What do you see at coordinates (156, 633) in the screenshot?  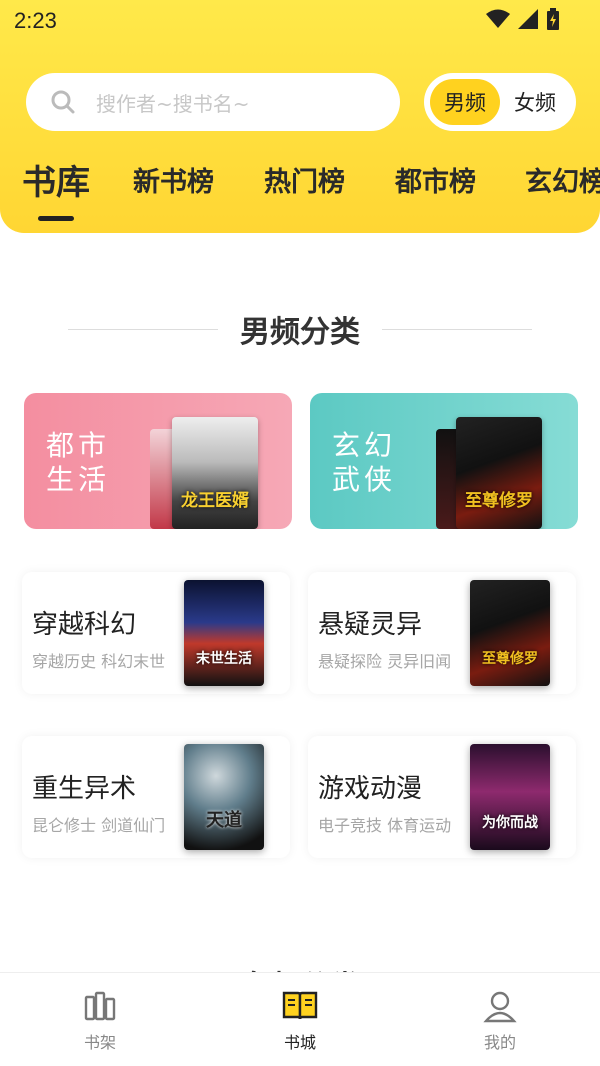 I see `category-card-scifi: 穿越科幻 穿越历史 科幻末世 末世生活` at bounding box center [156, 633].